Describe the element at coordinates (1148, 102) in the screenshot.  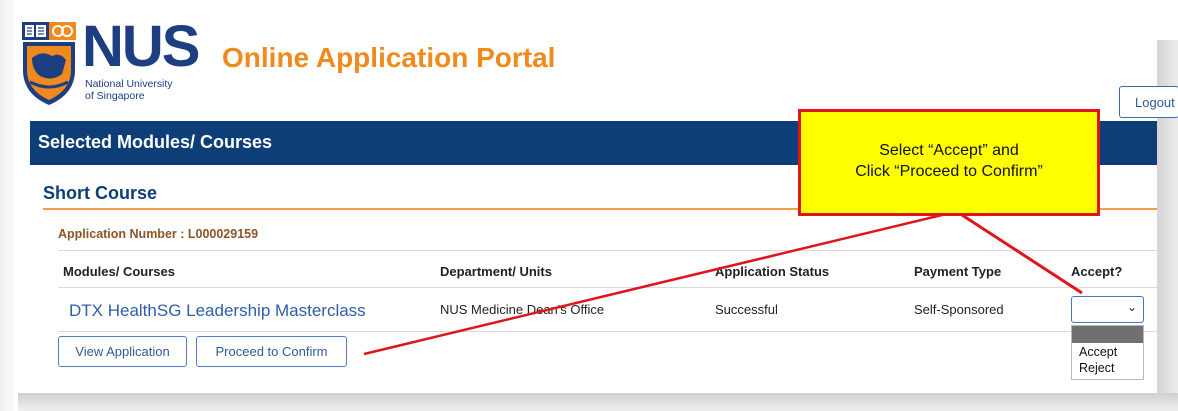
I see `logout-button: Logout` at that location.